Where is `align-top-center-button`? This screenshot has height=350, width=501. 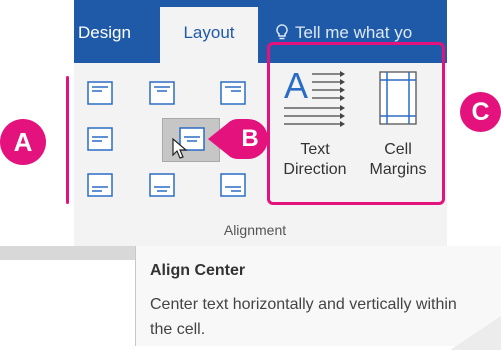 align-top-center-button is located at coordinates (162, 94).